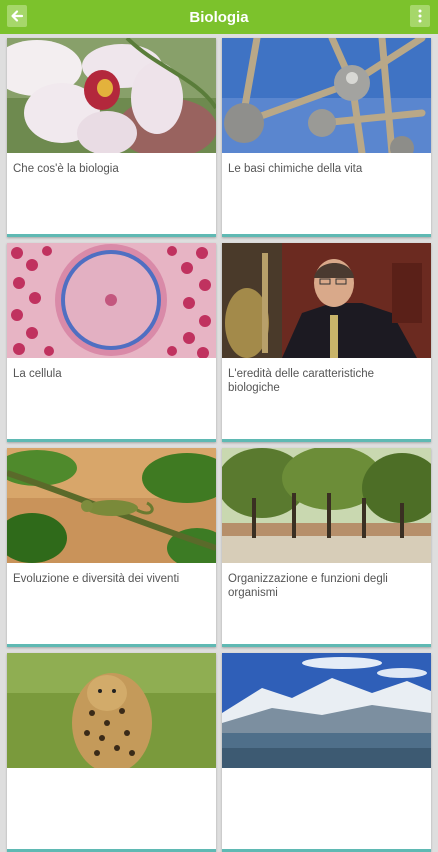 This screenshot has width=438, height=852. I want to click on overflow-menu-button, so click(420, 16).